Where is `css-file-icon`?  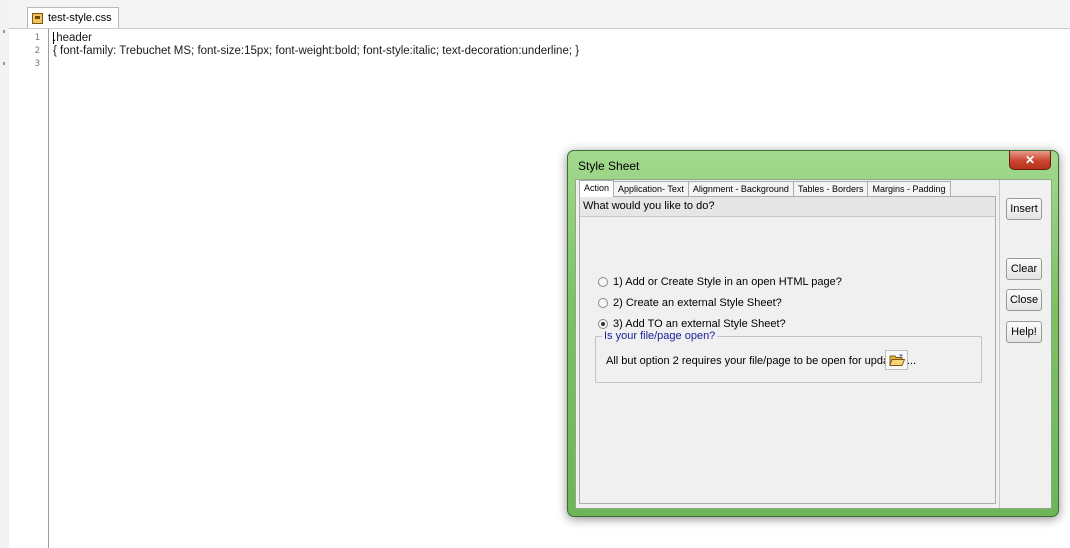
css-file-icon is located at coordinates (37, 18).